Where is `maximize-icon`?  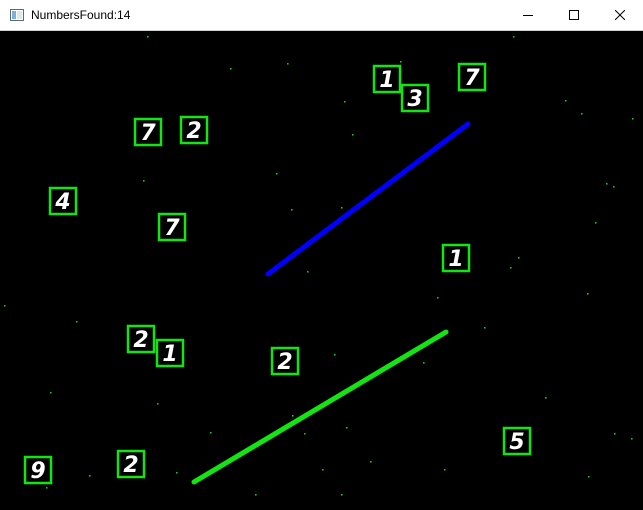 maximize-icon is located at coordinates (574, 15).